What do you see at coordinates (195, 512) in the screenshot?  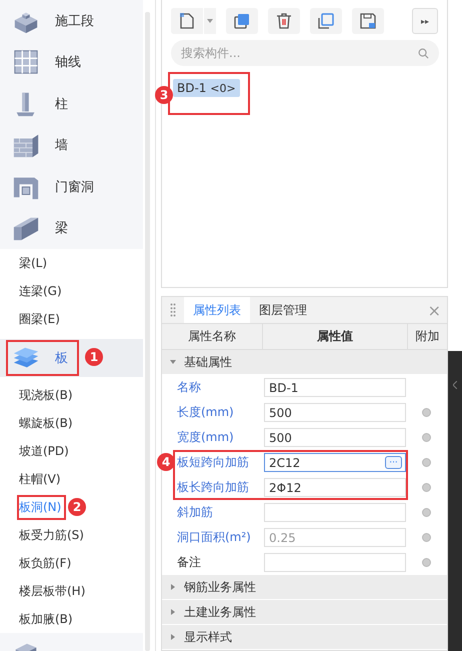 I see `property-name: 斜加筋` at bounding box center [195, 512].